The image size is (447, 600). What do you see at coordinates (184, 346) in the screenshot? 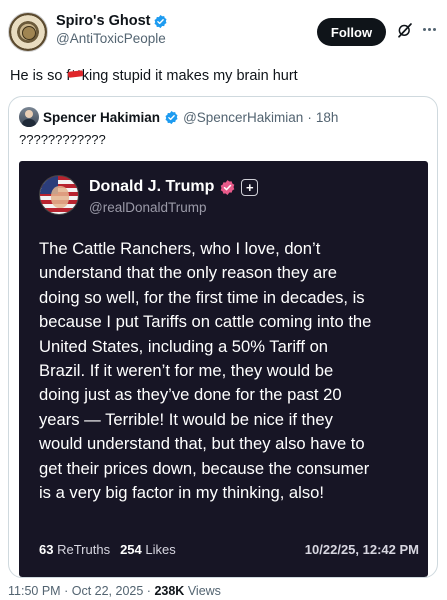
I see `truth-body-line: United States, including a 50% Tariff on` at bounding box center [184, 346].